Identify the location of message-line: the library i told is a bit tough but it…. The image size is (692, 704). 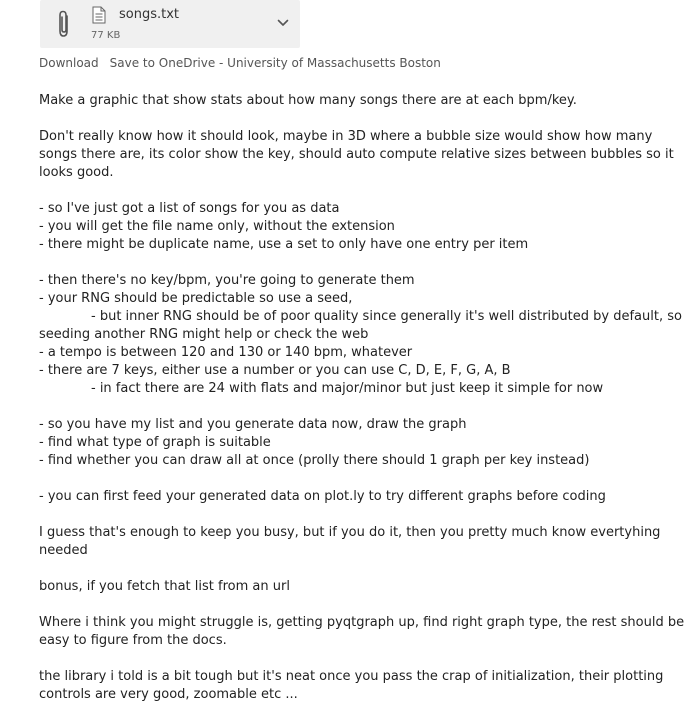
(351, 685).